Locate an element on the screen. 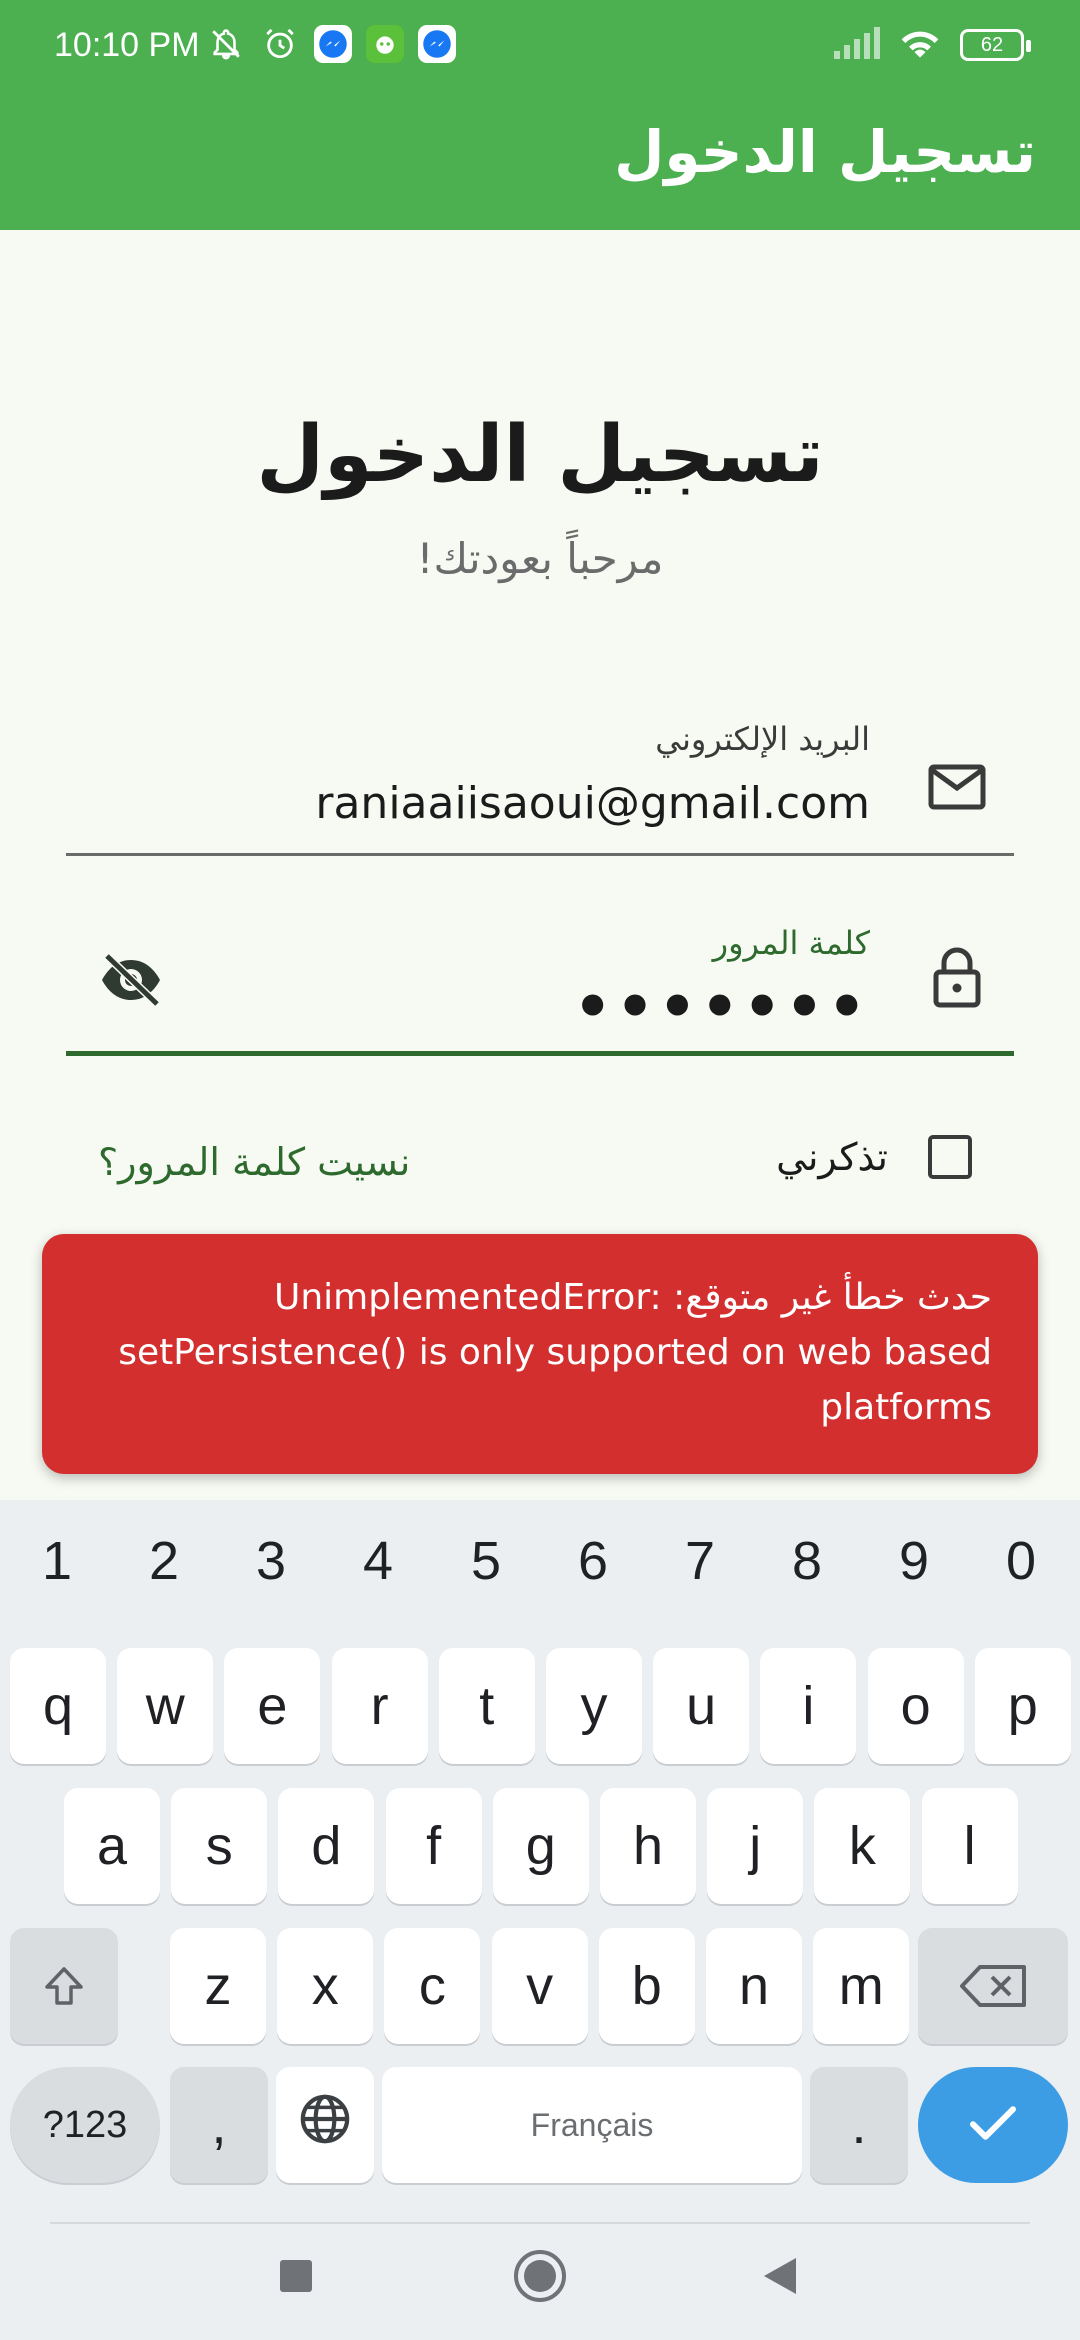 Image resolution: width=1080 pixels, height=2340 pixels. back-triangle-icon is located at coordinates (780, 2278).